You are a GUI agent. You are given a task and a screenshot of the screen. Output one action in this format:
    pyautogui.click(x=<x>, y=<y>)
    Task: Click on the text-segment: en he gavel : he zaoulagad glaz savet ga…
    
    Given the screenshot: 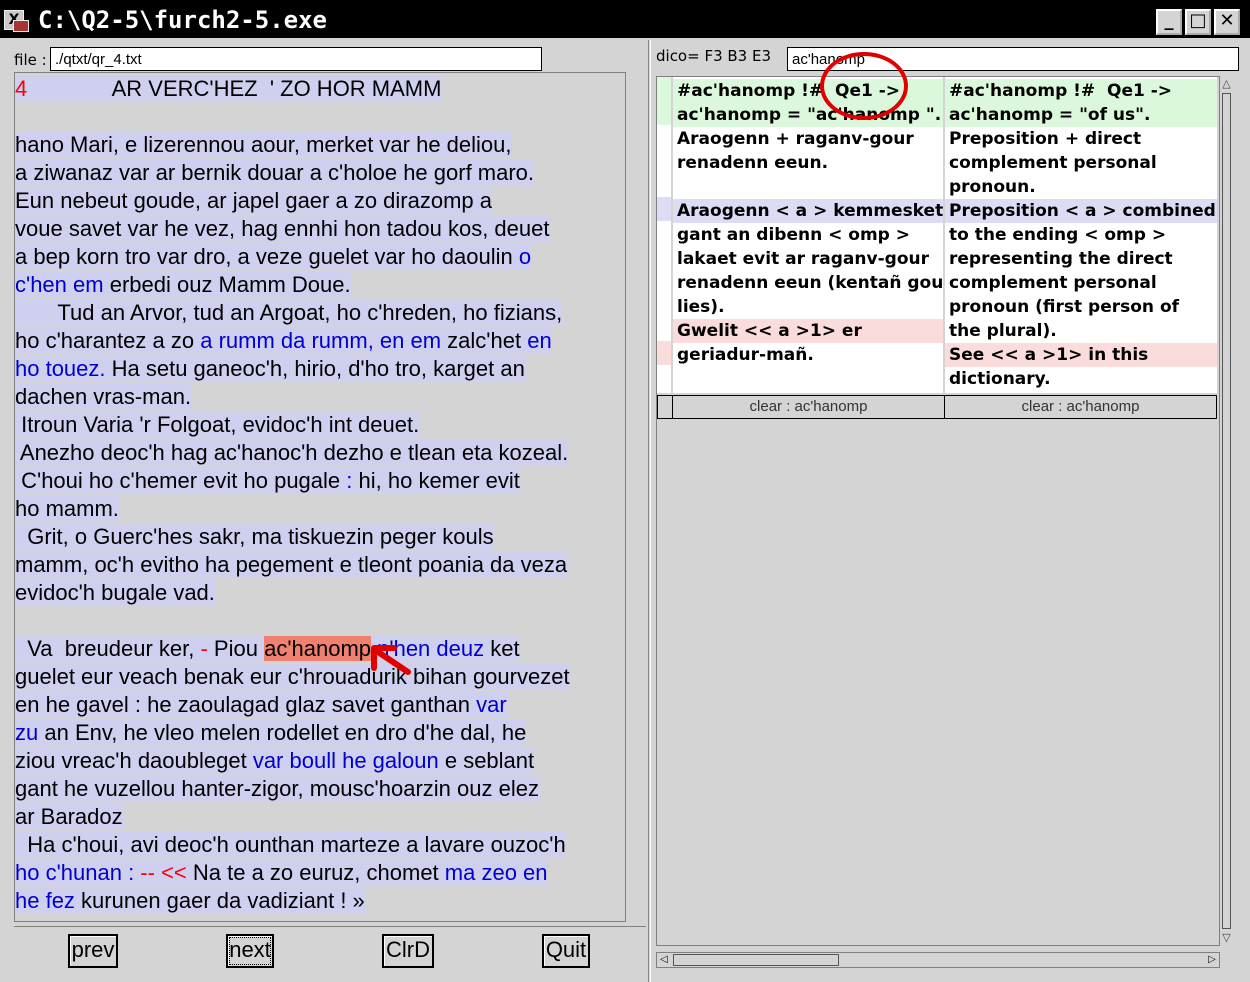 What is the action you would take?
    pyautogui.click(x=246, y=704)
    